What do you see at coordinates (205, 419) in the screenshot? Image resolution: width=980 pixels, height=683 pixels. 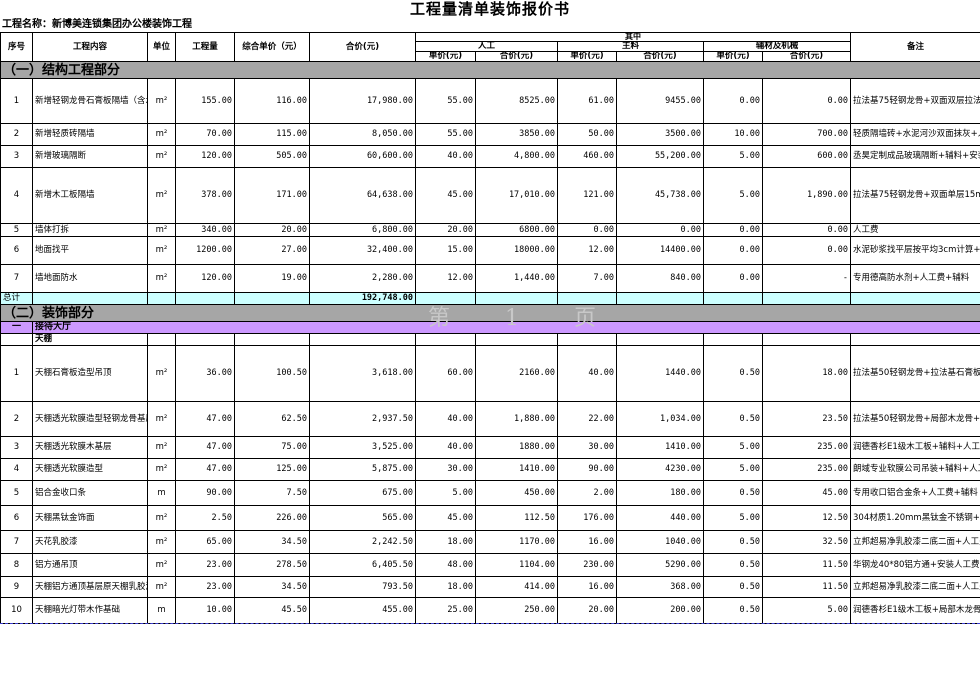 I see `cell-qty: 47.00` at bounding box center [205, 419].